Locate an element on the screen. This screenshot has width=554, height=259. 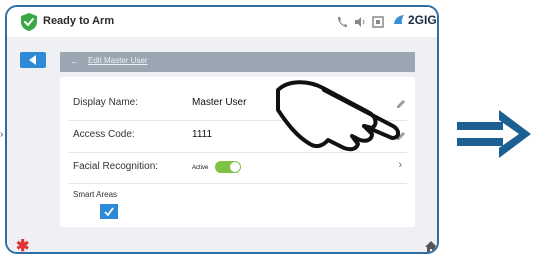
back-arrow-icon is located at coordinates (32, 60).